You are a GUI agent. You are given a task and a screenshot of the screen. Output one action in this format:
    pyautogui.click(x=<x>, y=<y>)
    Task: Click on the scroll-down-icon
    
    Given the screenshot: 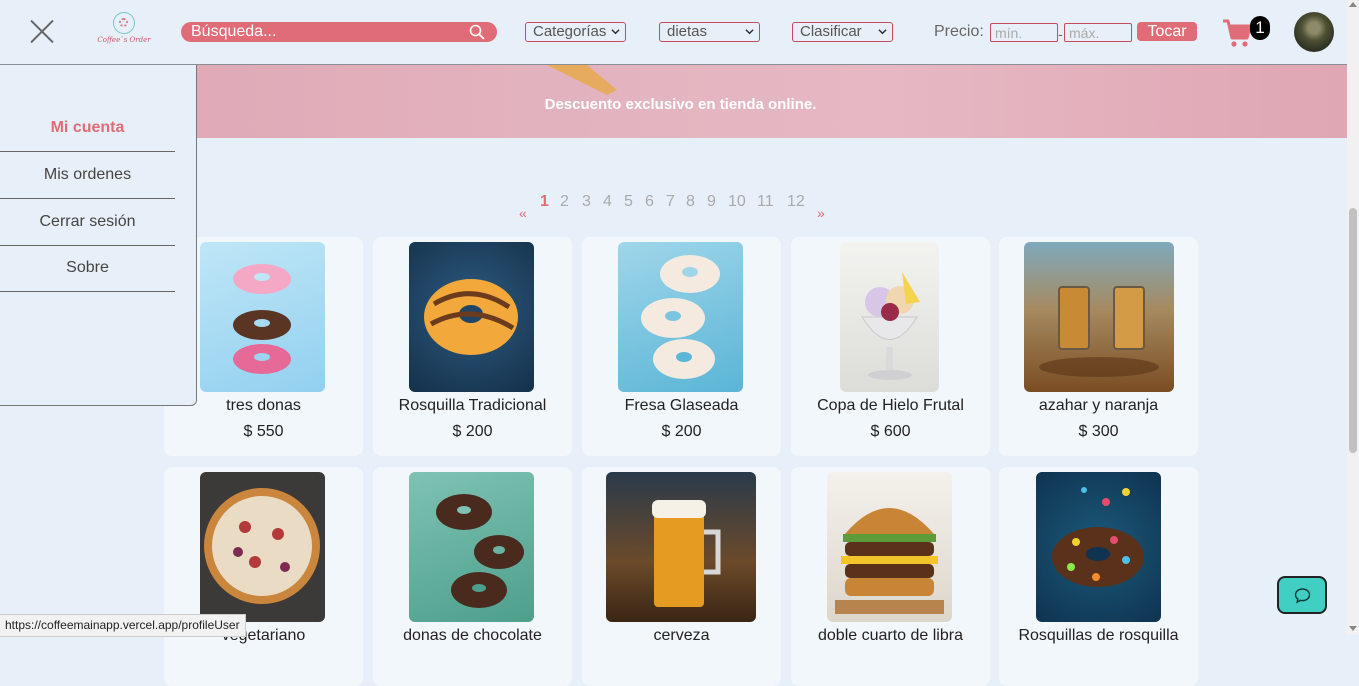 What is the action you would take?
    pyautogui.click(x=1353, y=628)
    